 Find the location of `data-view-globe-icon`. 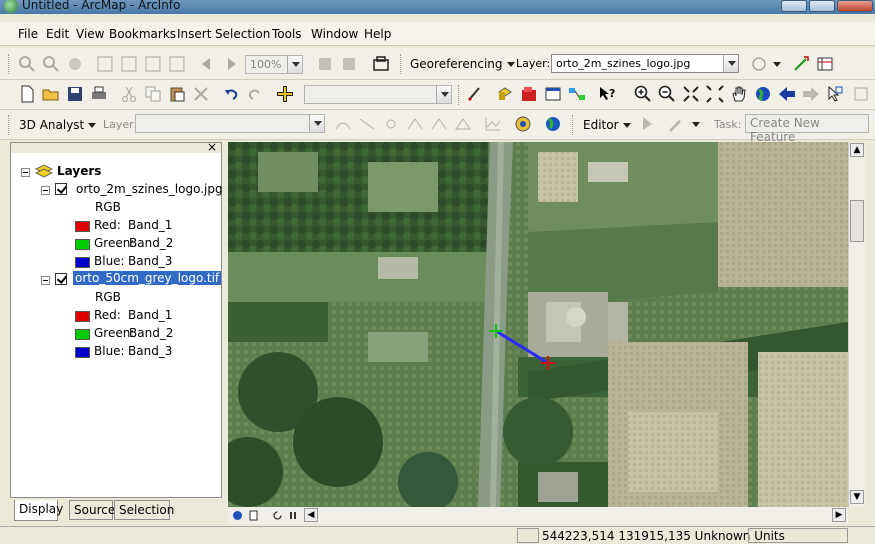

data-view-globe-icon is located at coordinates (237, 515).